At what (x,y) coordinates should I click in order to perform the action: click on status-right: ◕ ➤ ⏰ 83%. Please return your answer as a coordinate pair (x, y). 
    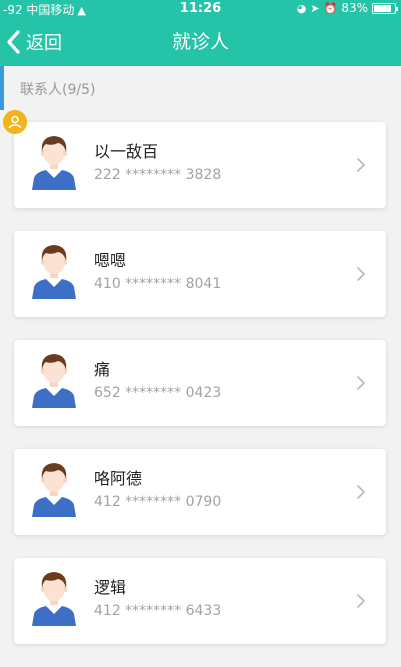
    Looking at the image, I should click on (347, 8).